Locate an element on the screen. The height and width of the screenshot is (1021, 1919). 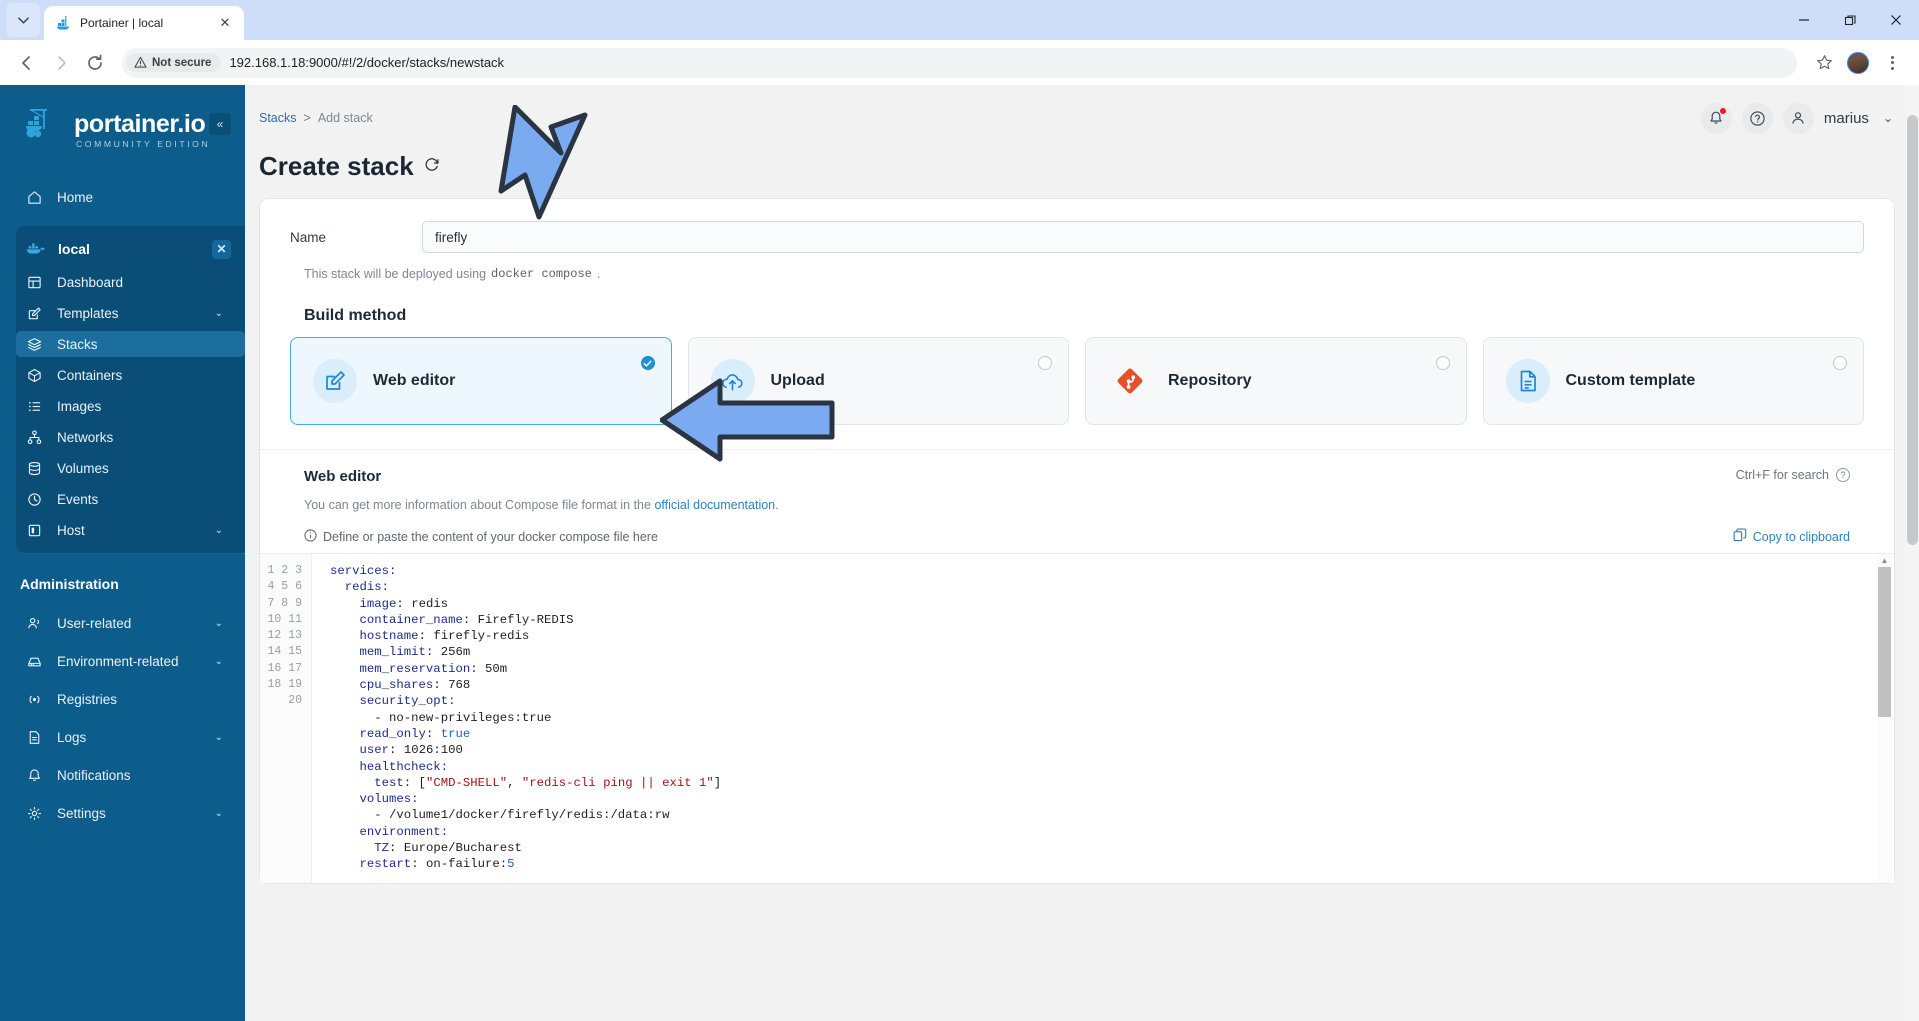
home-icon is located at coordinates (34, 197).